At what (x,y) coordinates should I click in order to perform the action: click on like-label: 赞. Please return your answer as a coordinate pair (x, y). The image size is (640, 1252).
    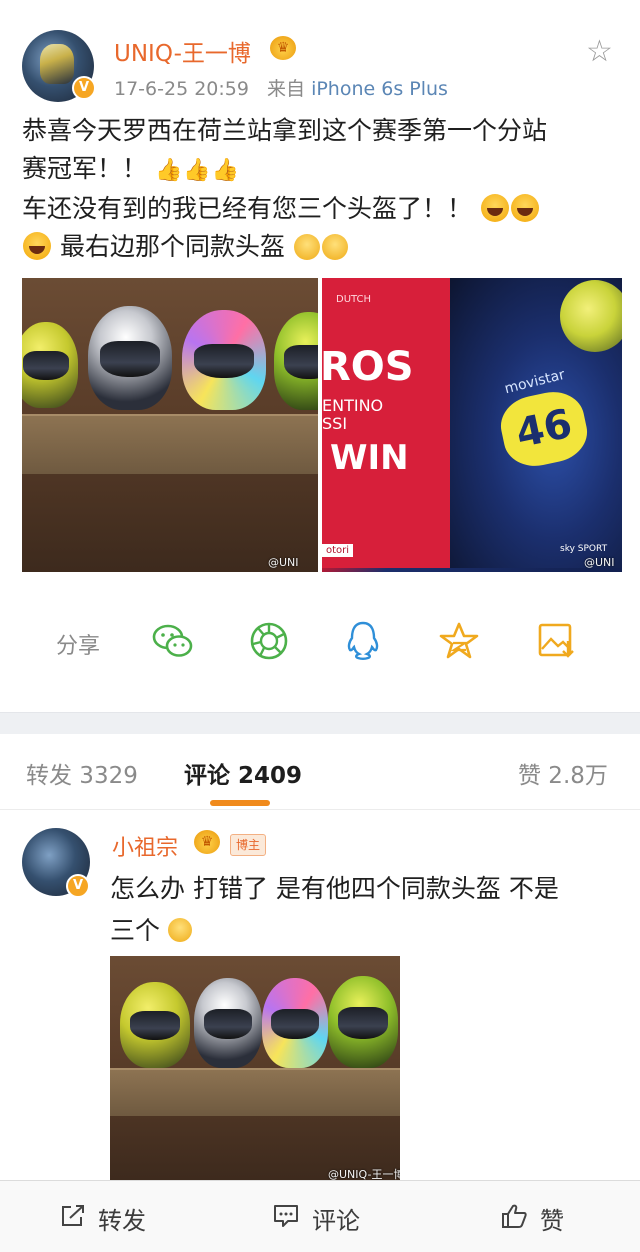
    Looking at the image, I should click on (552, 1221).